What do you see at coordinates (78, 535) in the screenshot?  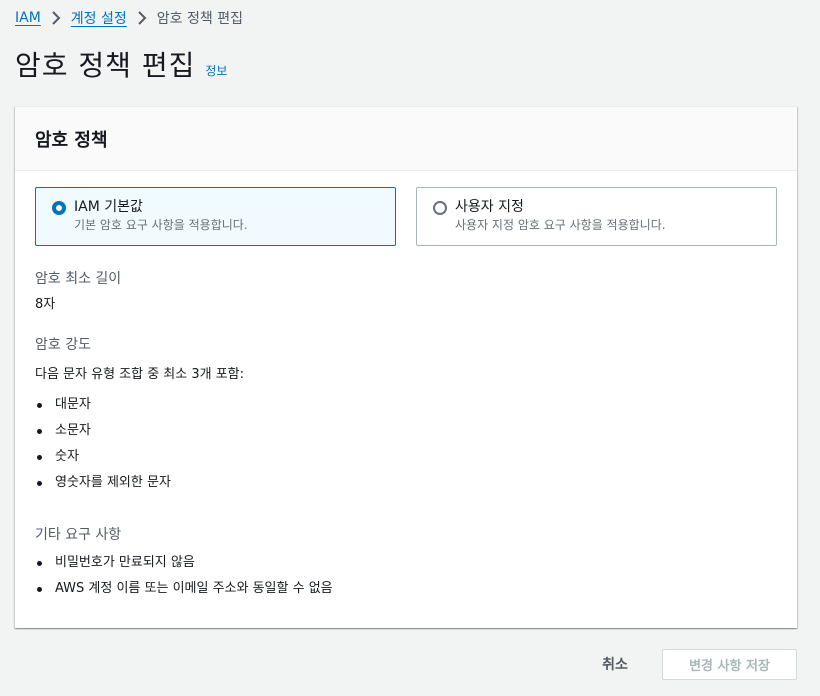 I see `other-requirements-label: 기타 요구 사항` at bounding box center [78, 535].